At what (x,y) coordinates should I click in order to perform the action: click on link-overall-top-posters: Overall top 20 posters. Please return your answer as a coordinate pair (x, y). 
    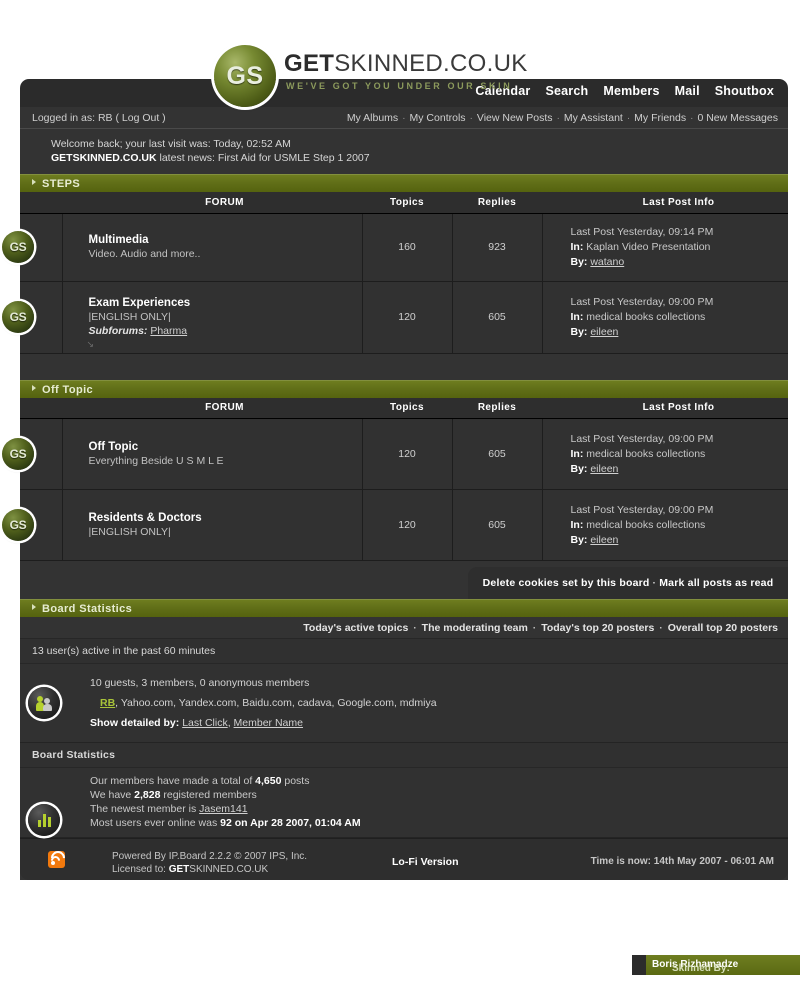
    Looking at the image, I should click on (723, 628).